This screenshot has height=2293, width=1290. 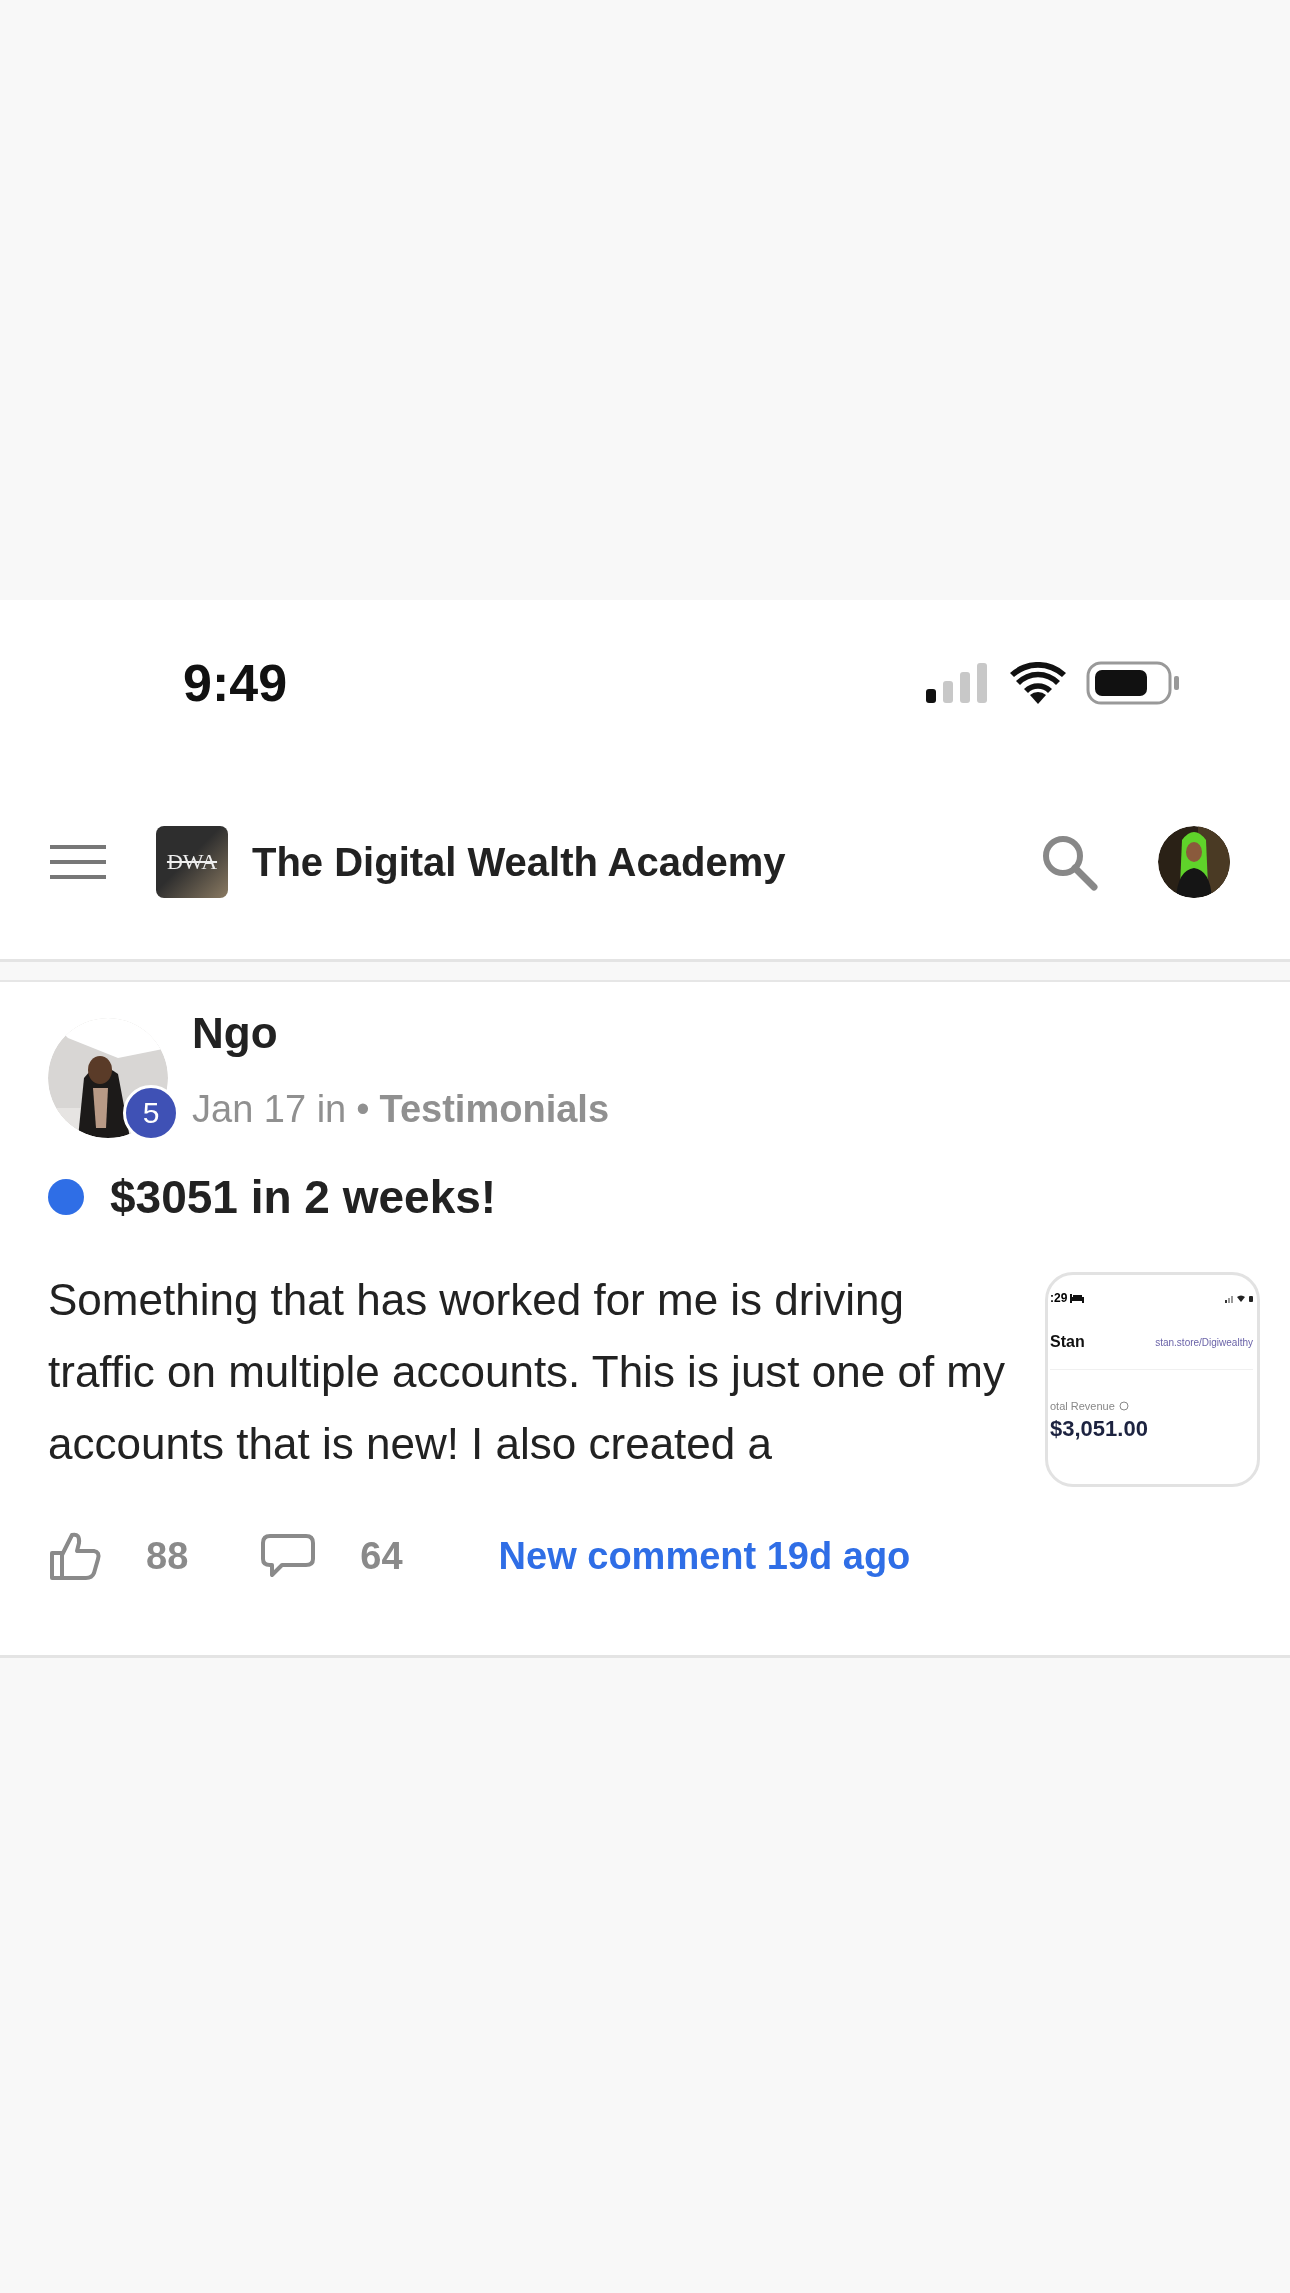 What do you see at coordinates (958, 682) in the screenshot?
I see `signal-icon` at bounding box center [958, 682].